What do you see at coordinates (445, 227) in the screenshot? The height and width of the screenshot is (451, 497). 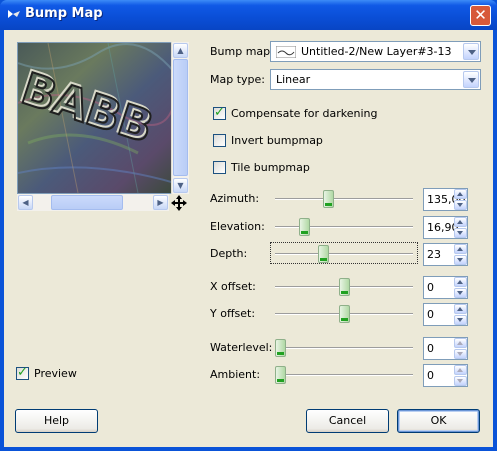 I see `elevation-spinbox: 16,90` at bounding box center [445, 227].